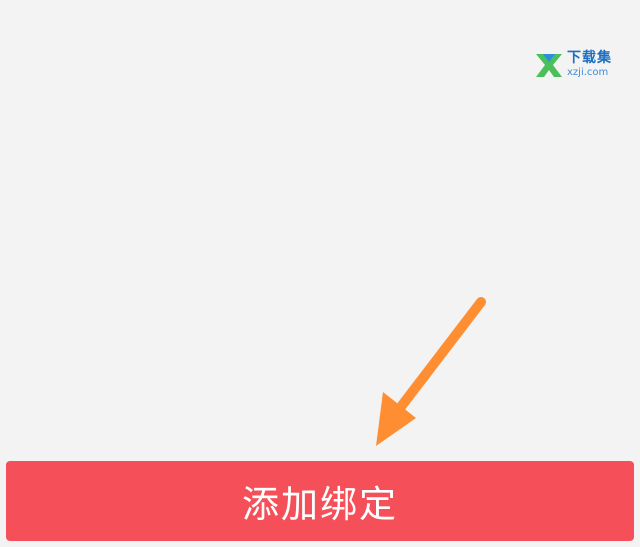 The height and width of the screenshot is (547, 640). I want to click on watermark: 下载集 xzji.com, so click(576, 66).